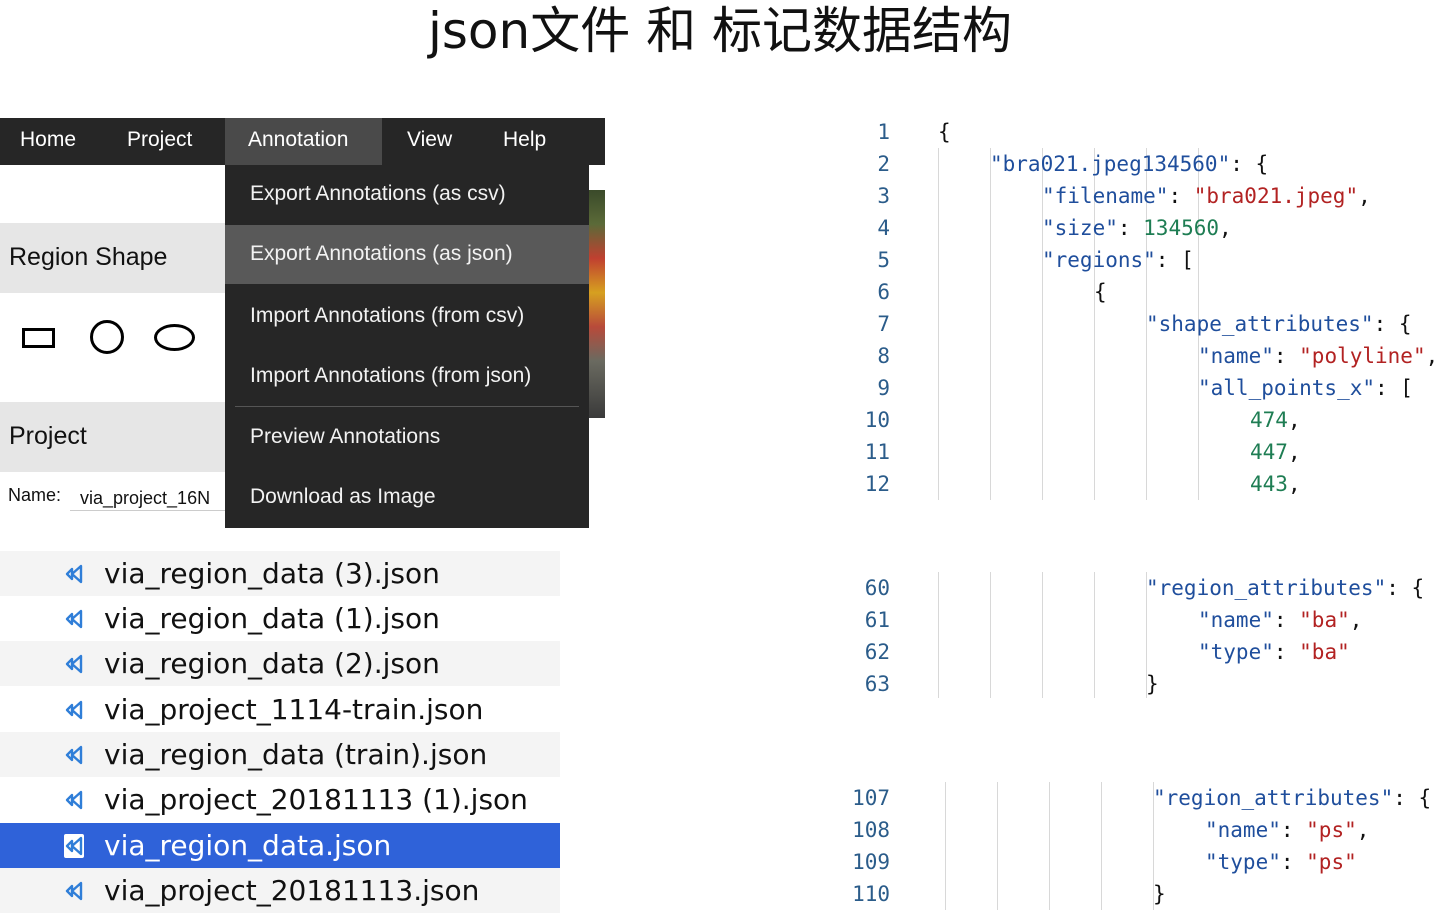 The image size is (1440, 916). I want to click on file-row-selected: via_region_data.json, so click(280, 845).